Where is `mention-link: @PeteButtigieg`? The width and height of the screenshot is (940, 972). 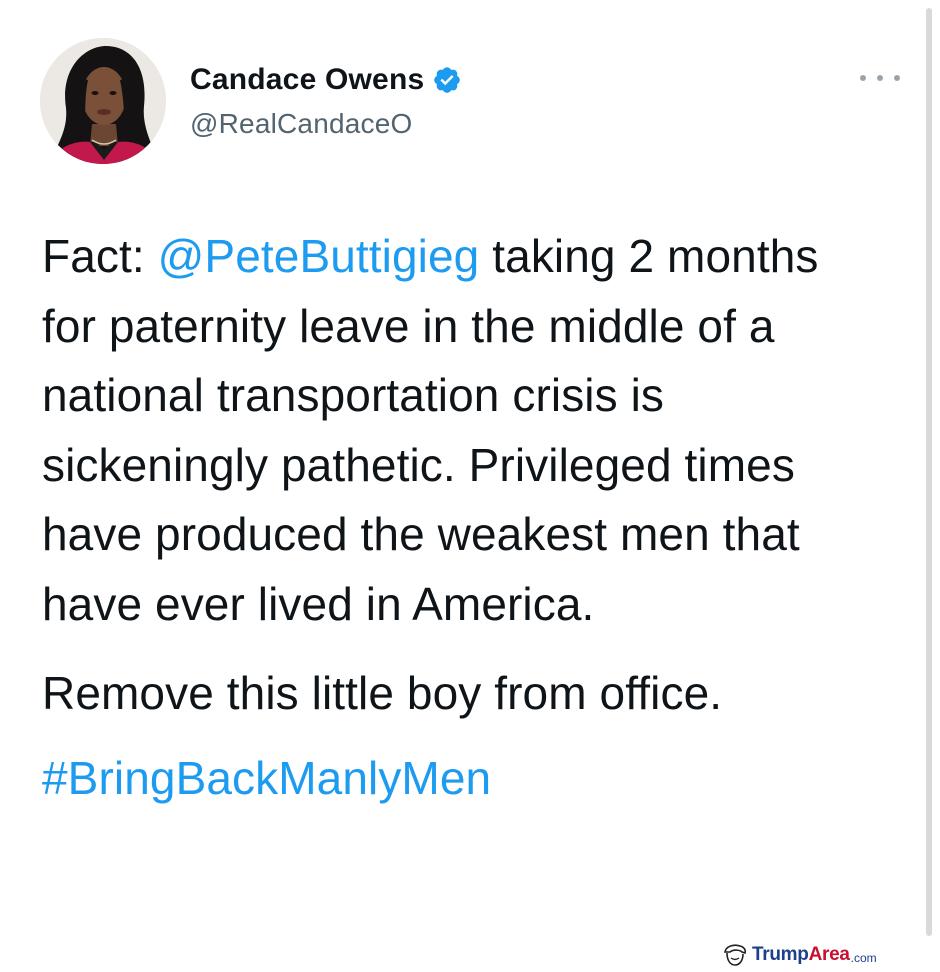
mention-link: @PeteButtigieg is located at coordinates (319, 256).